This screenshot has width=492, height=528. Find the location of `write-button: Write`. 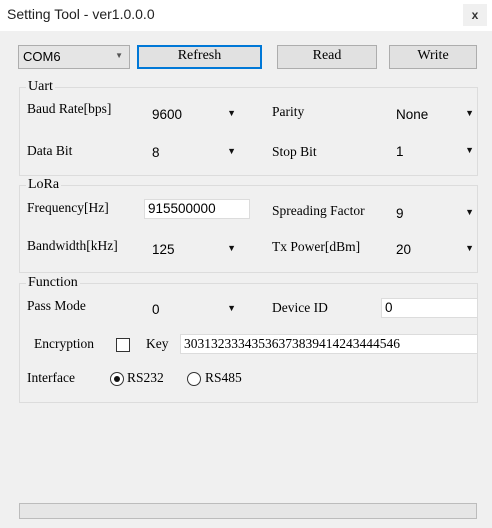

write-button: Write is located at coordinates (433, 57).